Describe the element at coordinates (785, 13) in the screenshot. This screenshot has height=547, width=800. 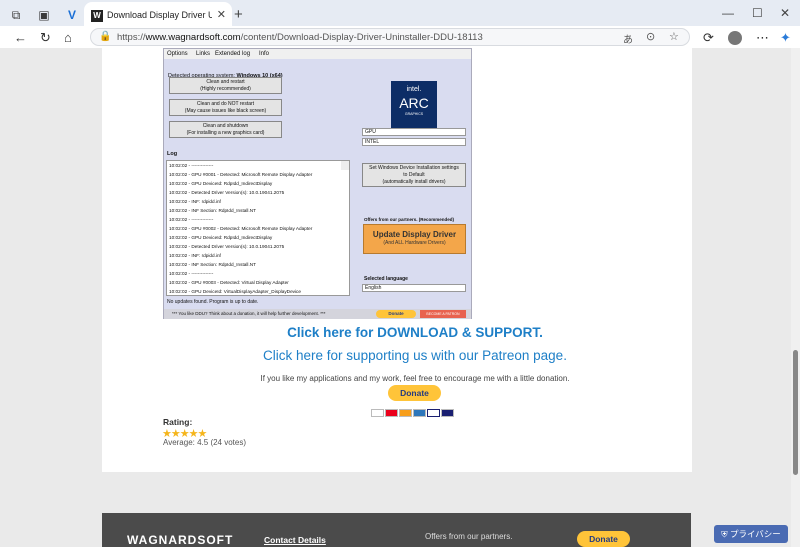
I see `close-window-icon: ✕` at that location.